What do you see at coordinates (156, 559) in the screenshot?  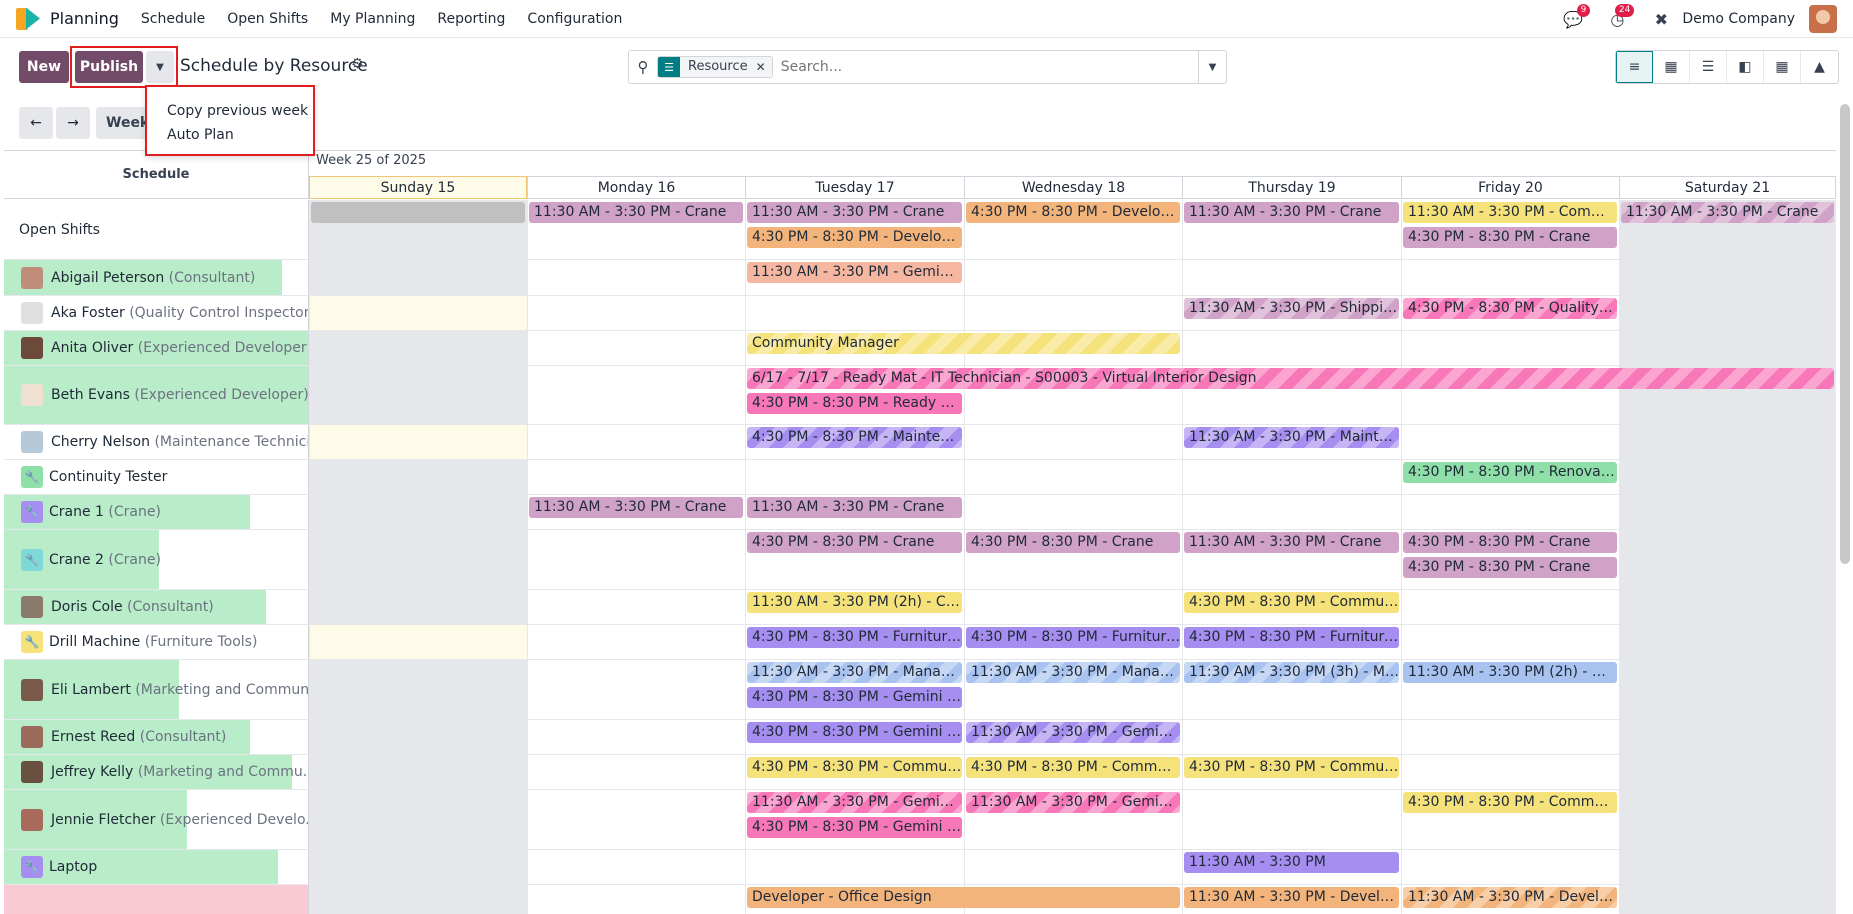 I see `resource-label: 🔧 Crane 2 (Crane)` at bounding box center [156, 559].